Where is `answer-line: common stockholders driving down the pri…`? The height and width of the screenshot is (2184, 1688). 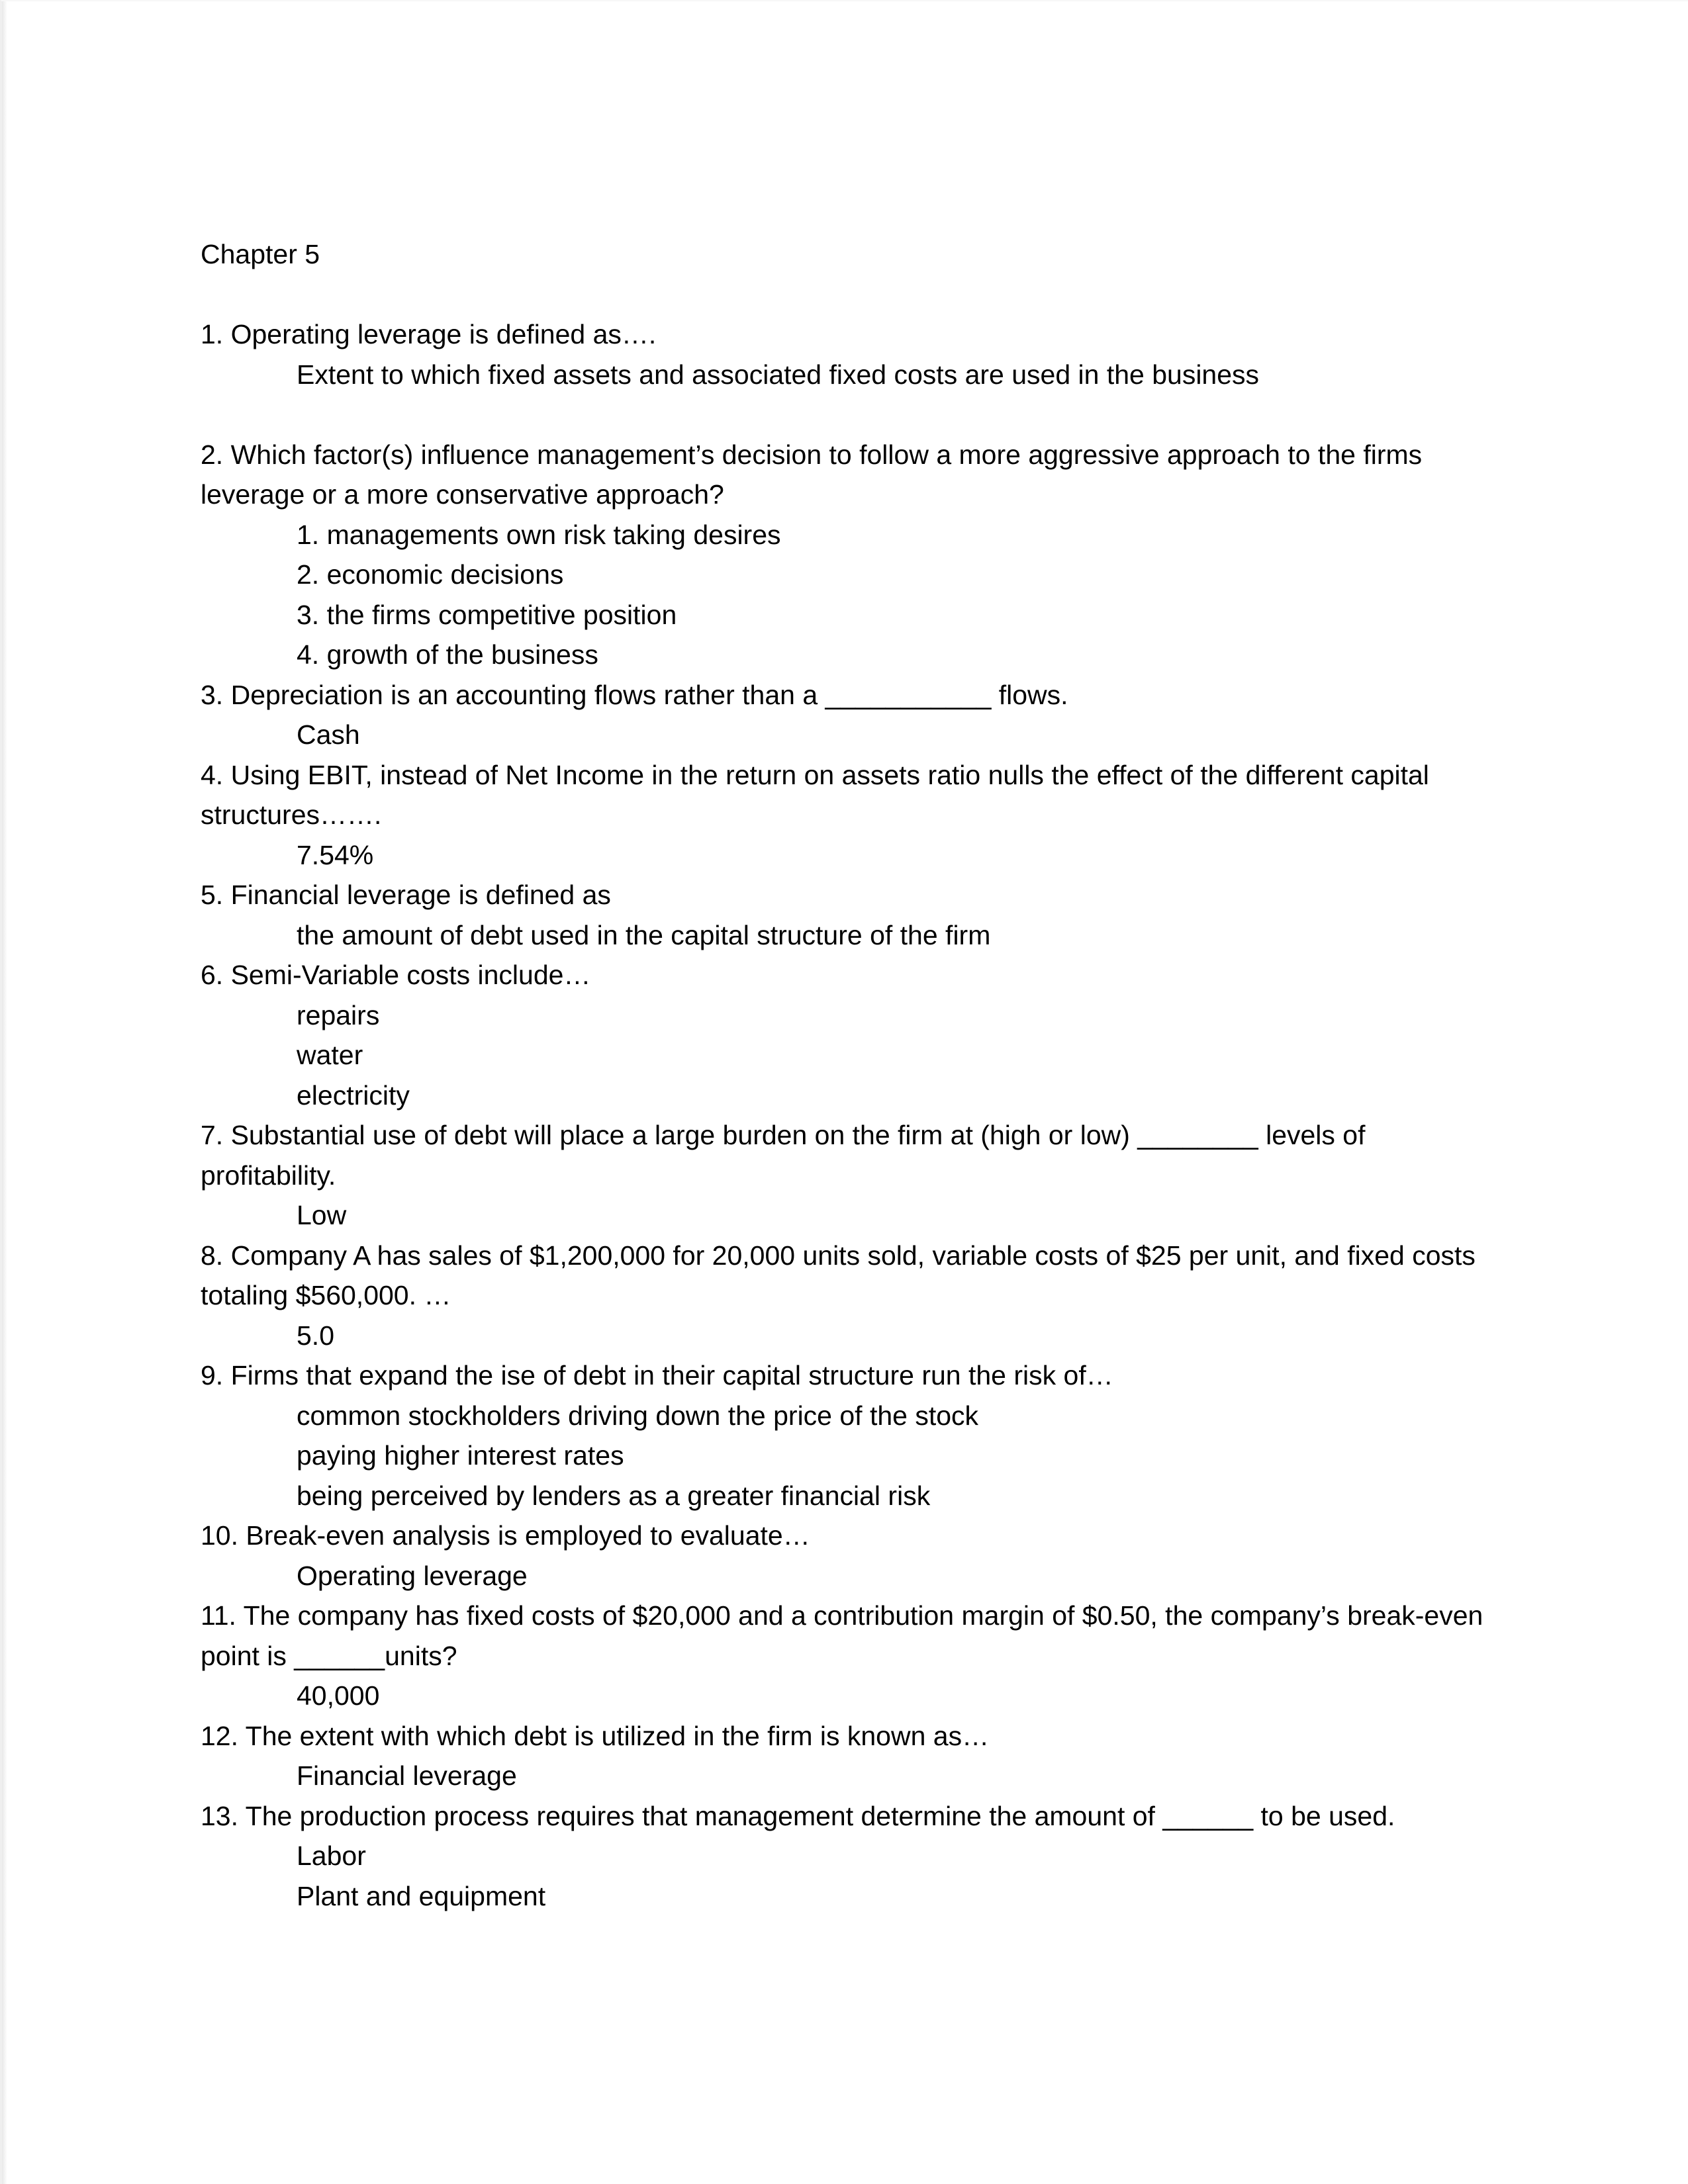
answer-line: common stockholders driving down the pri… is located at coordinates (638, 1416).